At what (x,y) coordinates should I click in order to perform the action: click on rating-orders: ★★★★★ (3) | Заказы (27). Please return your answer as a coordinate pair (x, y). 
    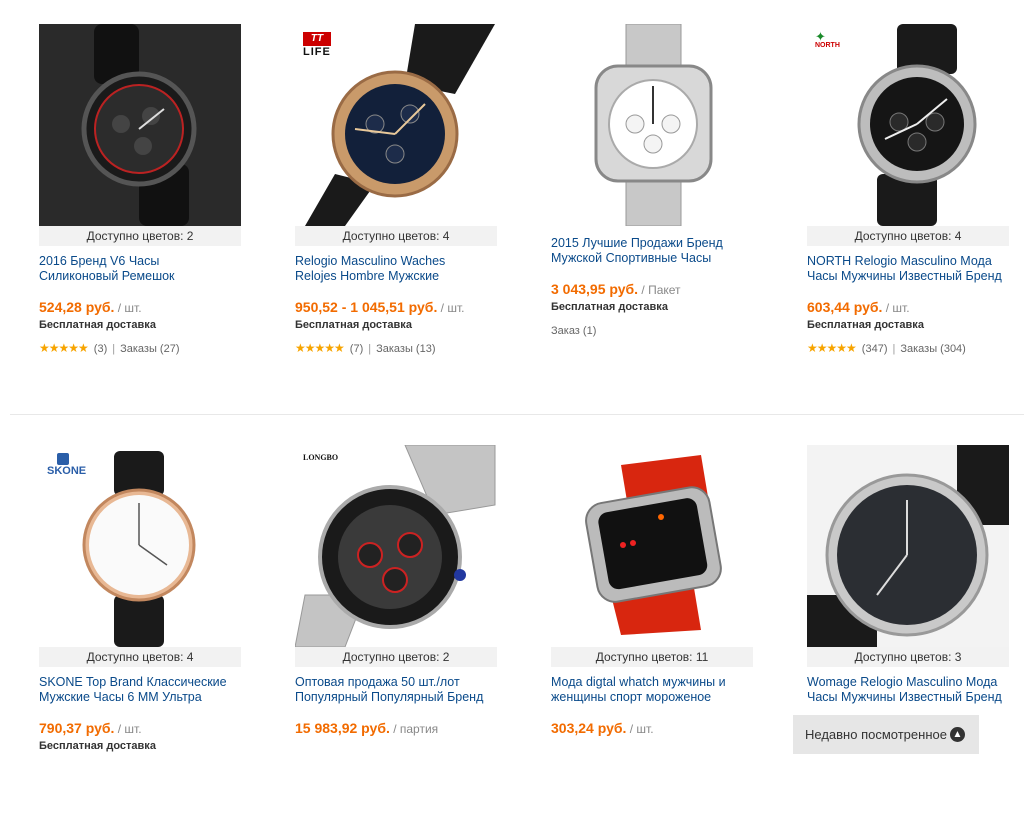
    Looking at the image, I should click on (109, 348).